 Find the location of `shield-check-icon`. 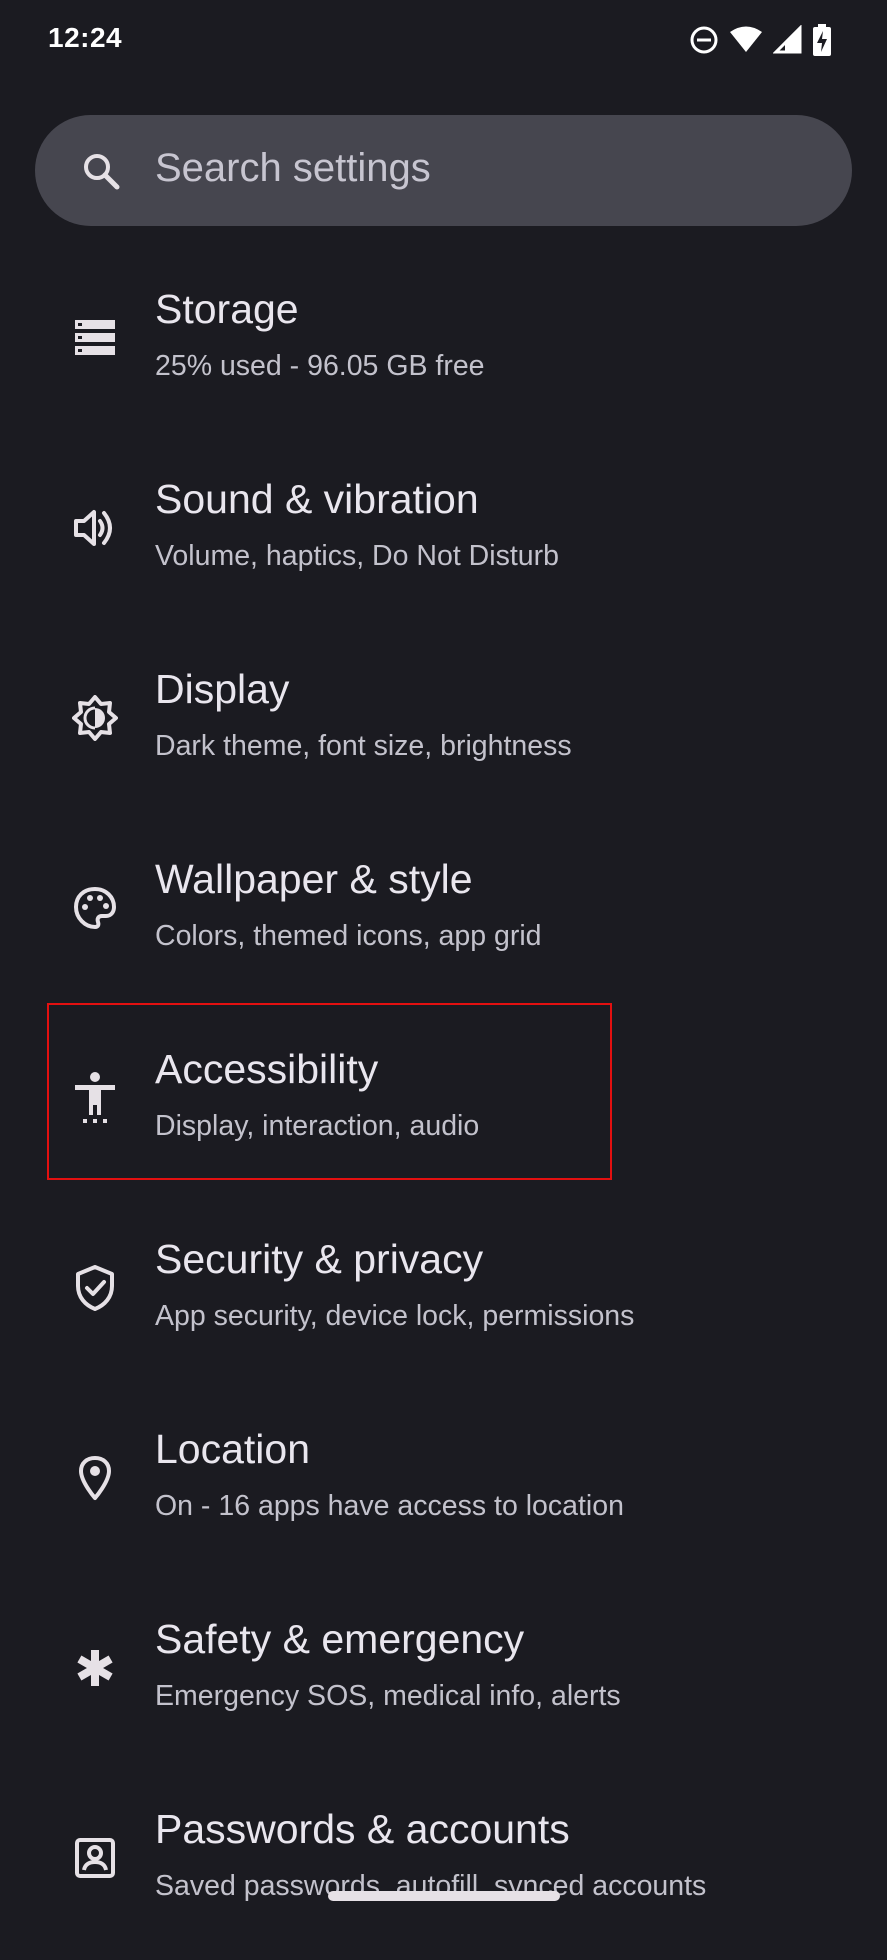

shield-check-icon is located at coordinates (95, 1288).